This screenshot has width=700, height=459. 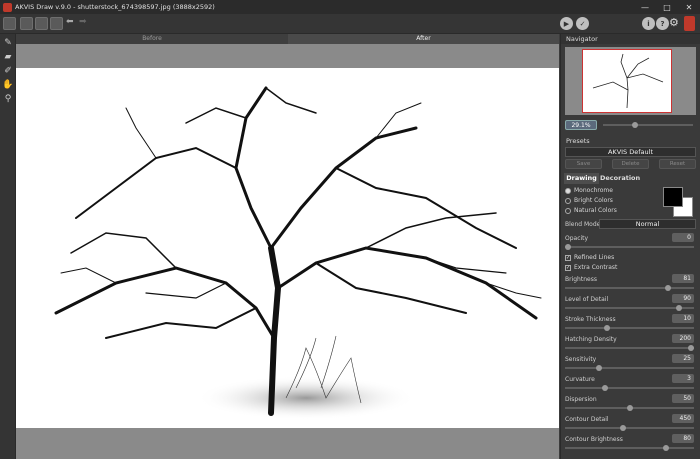 I want to click on navigator-viewport, so click(x=627, y=81).